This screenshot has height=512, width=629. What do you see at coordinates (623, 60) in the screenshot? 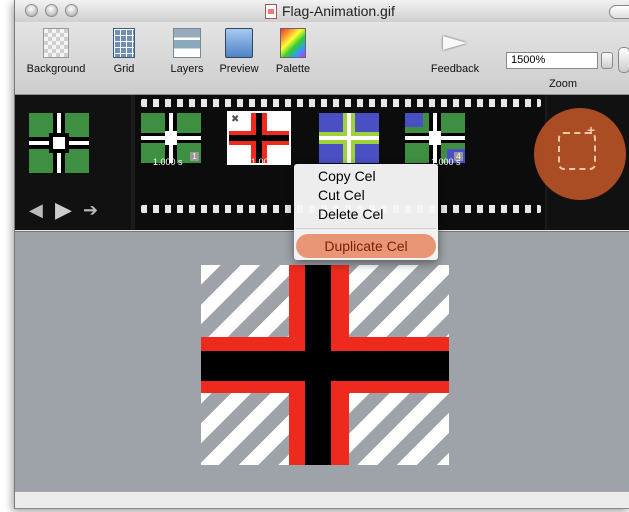
I see `zoom-stepper` at bounding box center [623, 60].